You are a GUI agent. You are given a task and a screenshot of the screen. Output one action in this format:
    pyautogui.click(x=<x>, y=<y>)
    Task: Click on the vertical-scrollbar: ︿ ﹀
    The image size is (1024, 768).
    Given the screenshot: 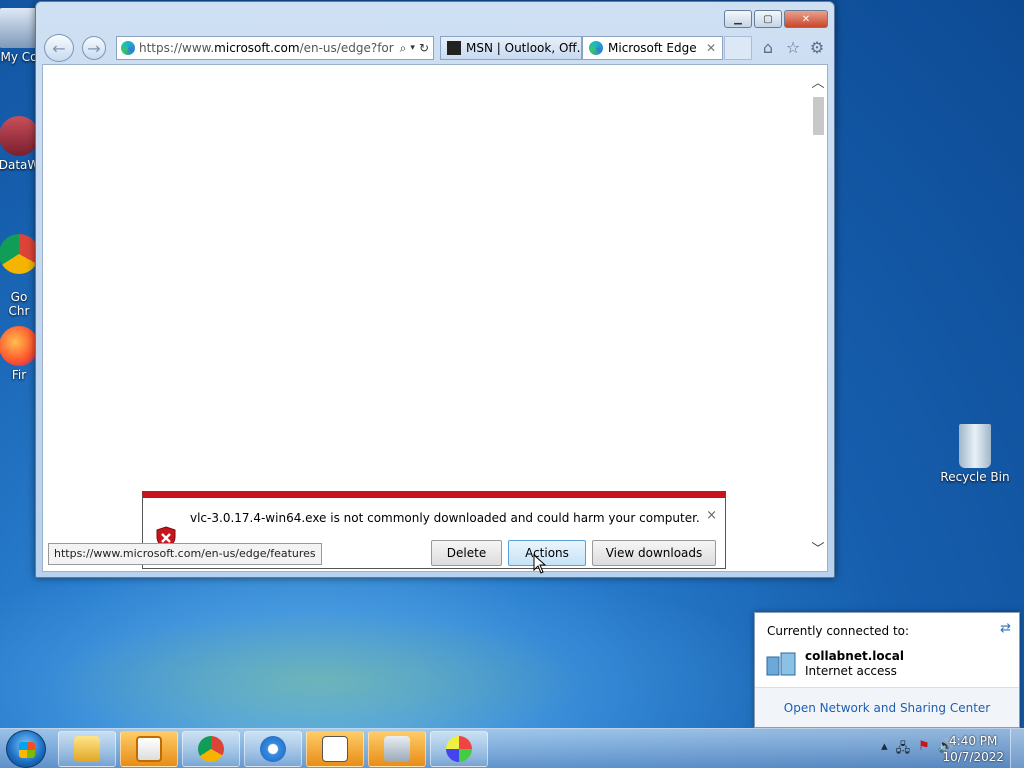 What is the action you would take?
    pyautogui.click(x=818, y=318)
    